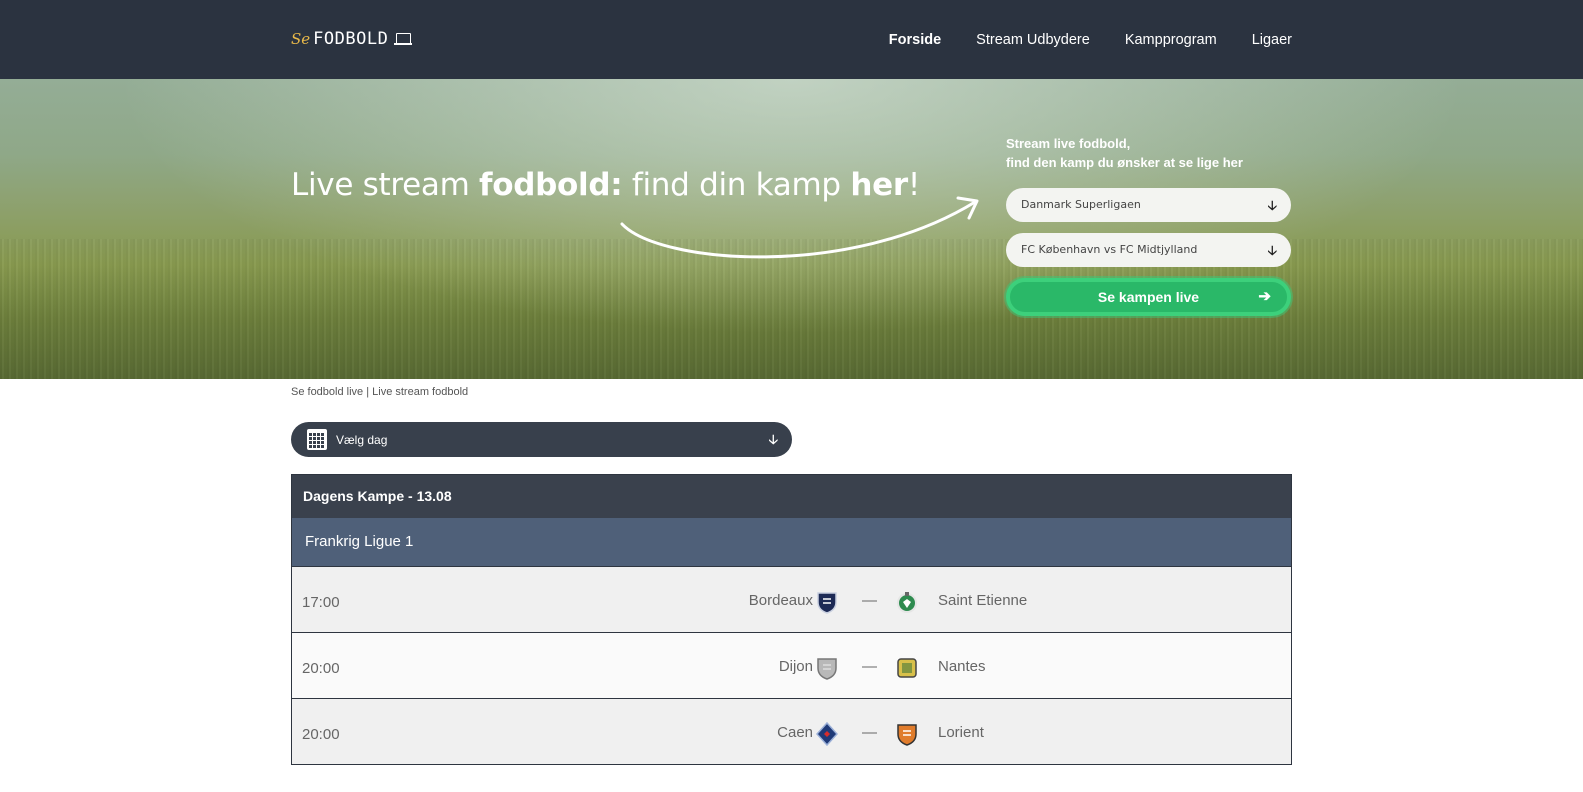 The width and height of the screenshot is (1583, 792). Describe the element at coordinates (795, 732) in the screenshot. I see `home-team: Caen` at that location.